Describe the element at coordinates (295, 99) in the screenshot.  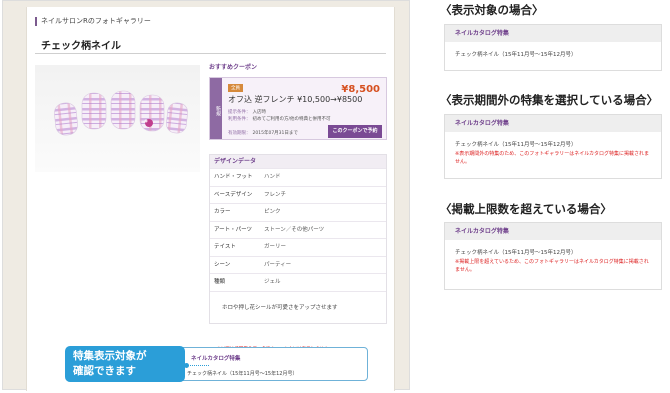
I see `coupon-name: オフ込 逆フレンチ ¥10,500→¥8500` at that location.